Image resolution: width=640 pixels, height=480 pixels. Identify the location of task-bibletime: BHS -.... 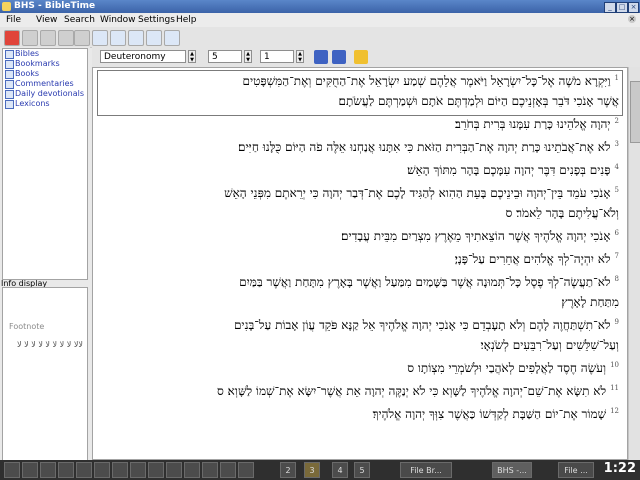
(512, 470).